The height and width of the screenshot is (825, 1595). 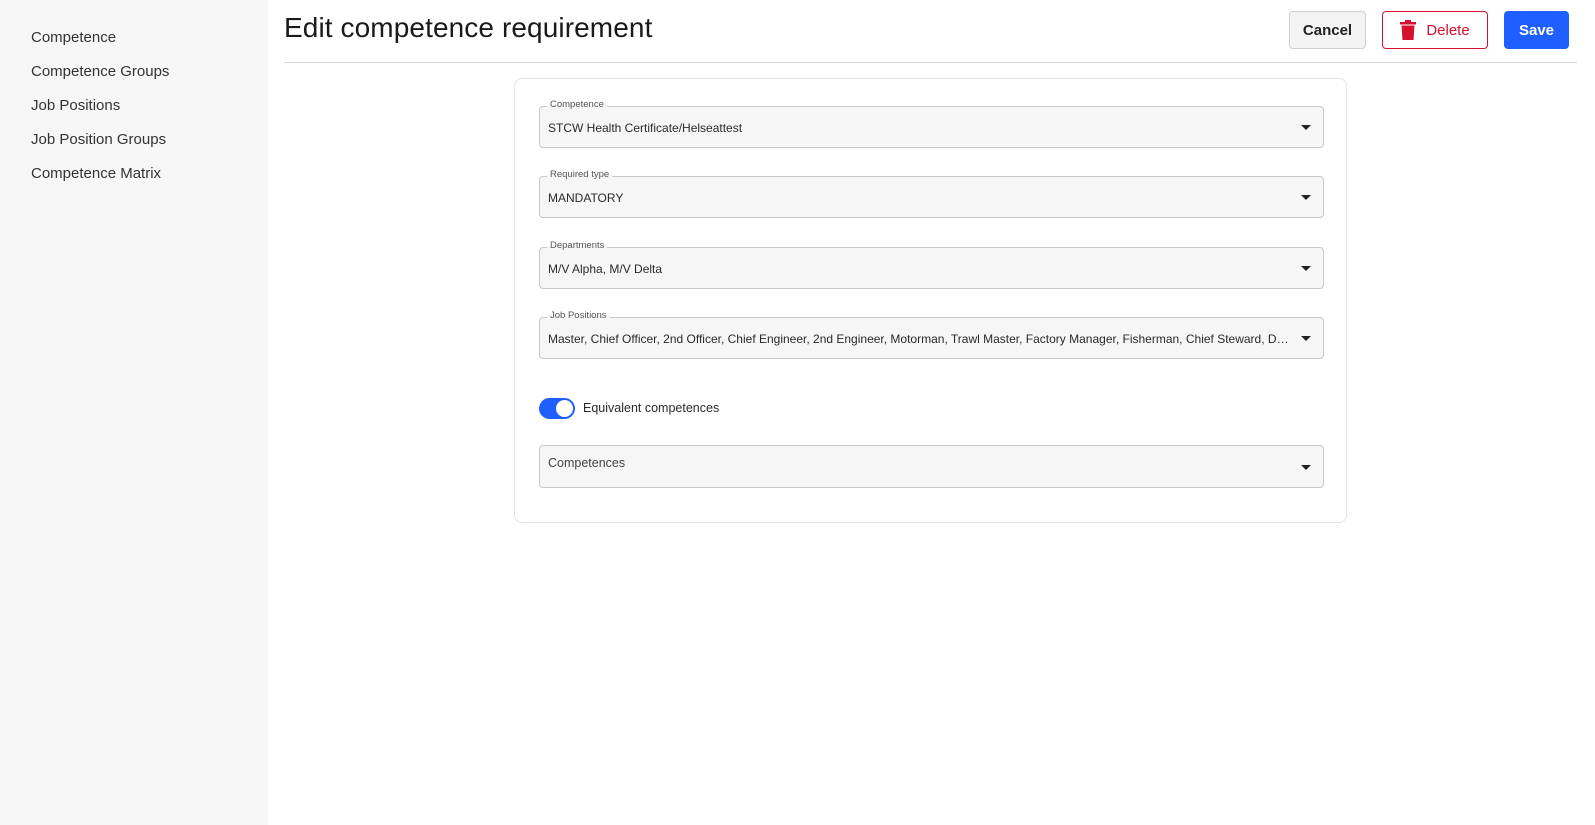 I want to click on sidebar-item-competence-matrix: Competence Matrix, so click(x=134, y=177).